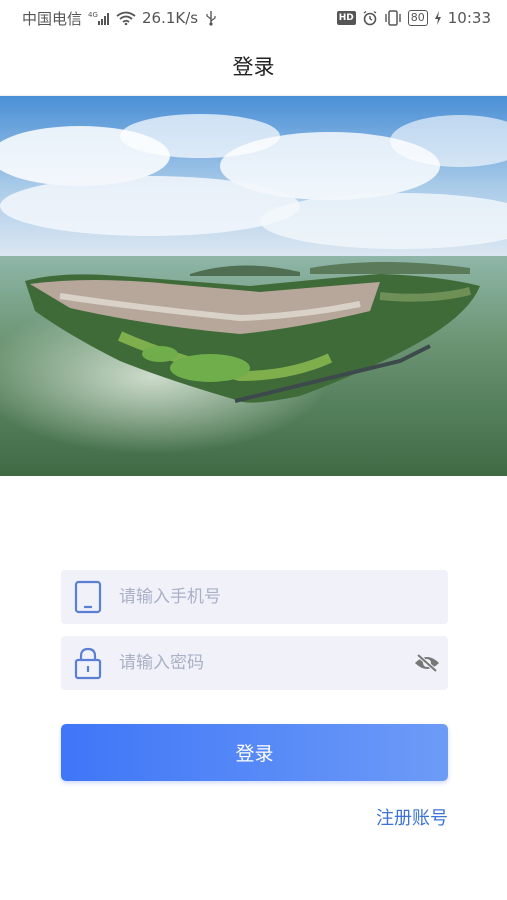  Describe the element at coordinates (52, 18) in the screenshot. I see `carrier-label: 中国电信` at that location.